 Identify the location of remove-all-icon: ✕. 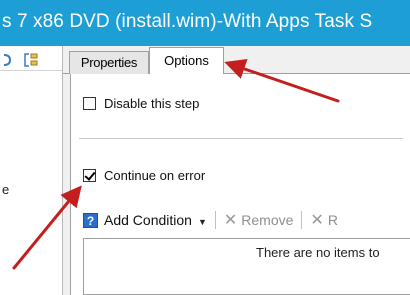
(317, 220).